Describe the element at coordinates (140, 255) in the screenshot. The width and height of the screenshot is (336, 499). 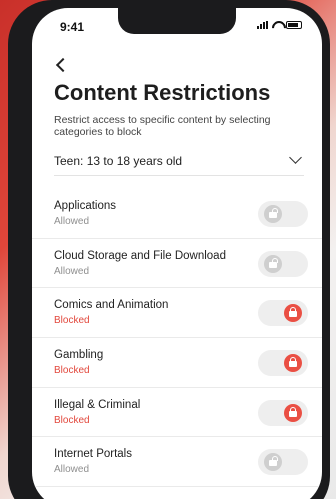
I see `category-name: Cloud Storage and File Download` at that location.